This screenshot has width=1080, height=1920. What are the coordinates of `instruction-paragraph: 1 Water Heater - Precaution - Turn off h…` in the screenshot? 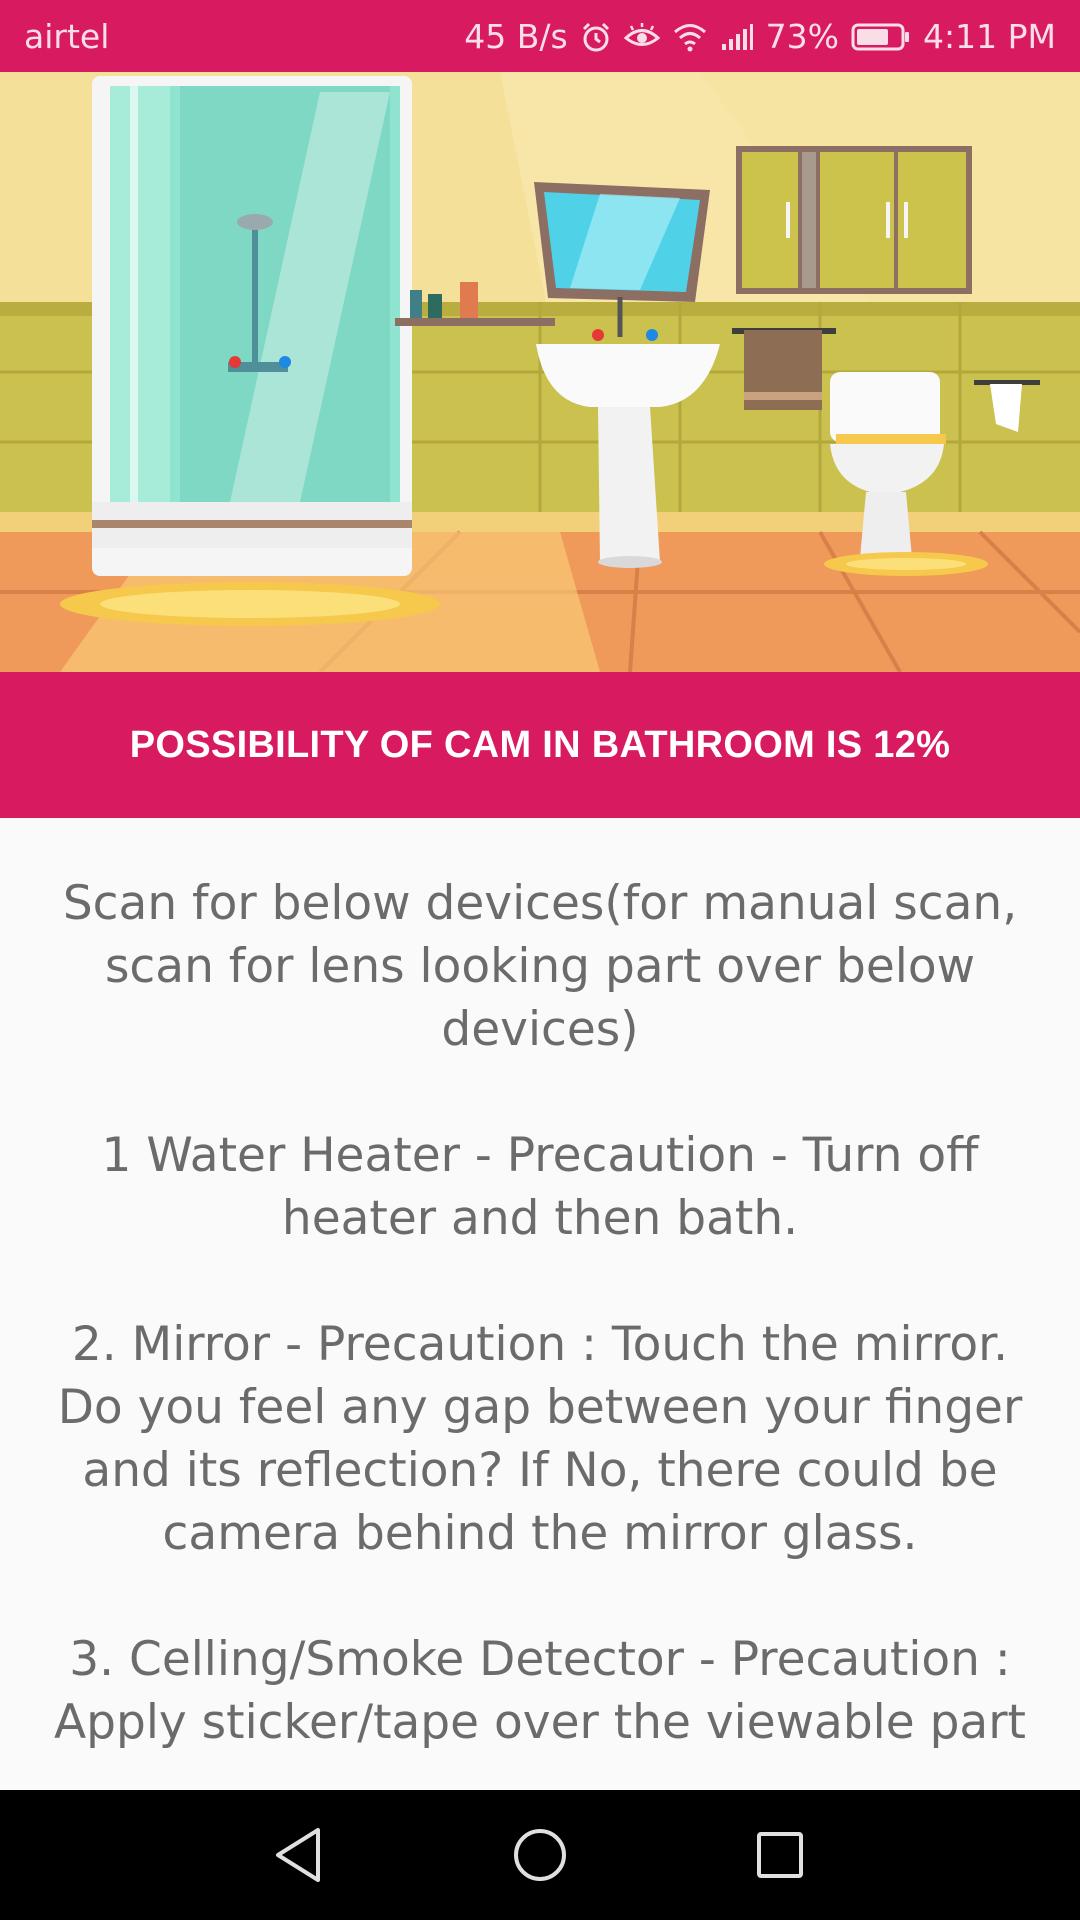 It's located at (540, 1187).